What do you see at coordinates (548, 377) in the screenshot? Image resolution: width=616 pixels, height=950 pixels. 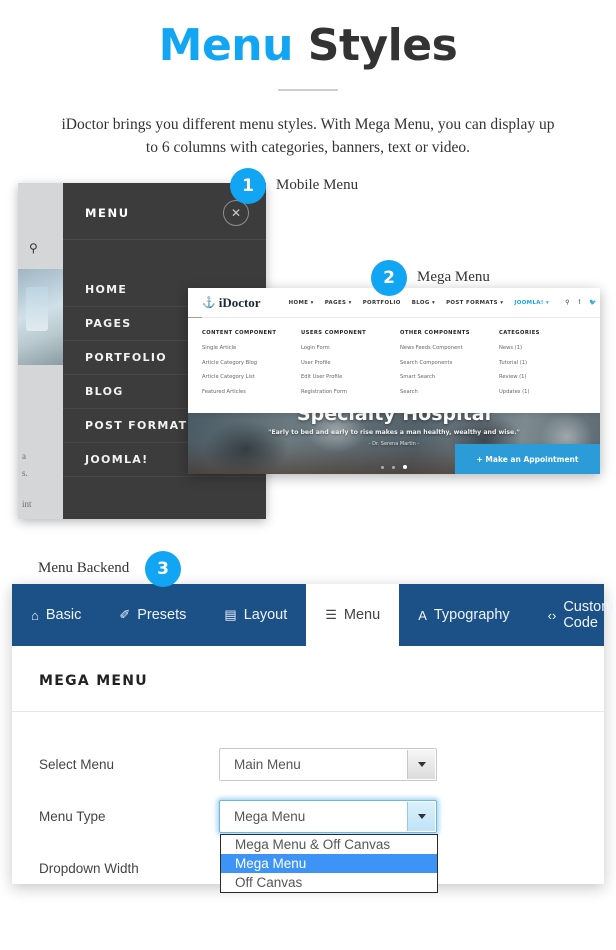 I see `column-item: Review (1)` at bounding box center [548, 377].